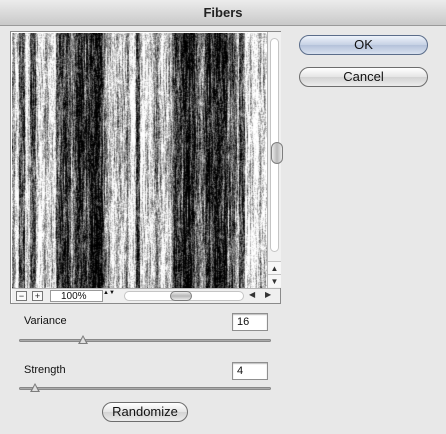  What do you see at coordinates (250, 371) in the screenshot?
I see `strength-input: 4` at bounding box center [250, 371].